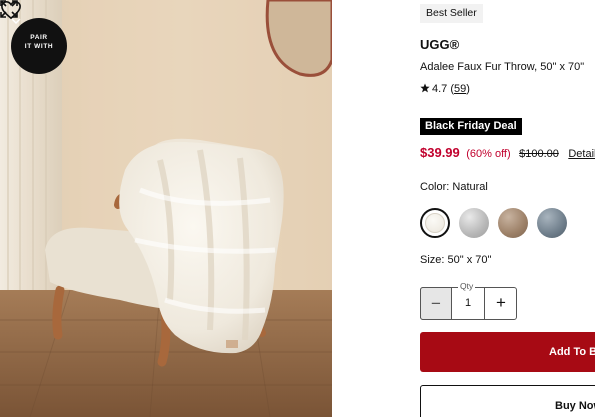 Image resolution: width=595 pixels, height=417 pixels. Describe the element at coordinates (39, 42) in the screenshot. I see `pair-it-with-label: PAIR IT WITH` at that location.